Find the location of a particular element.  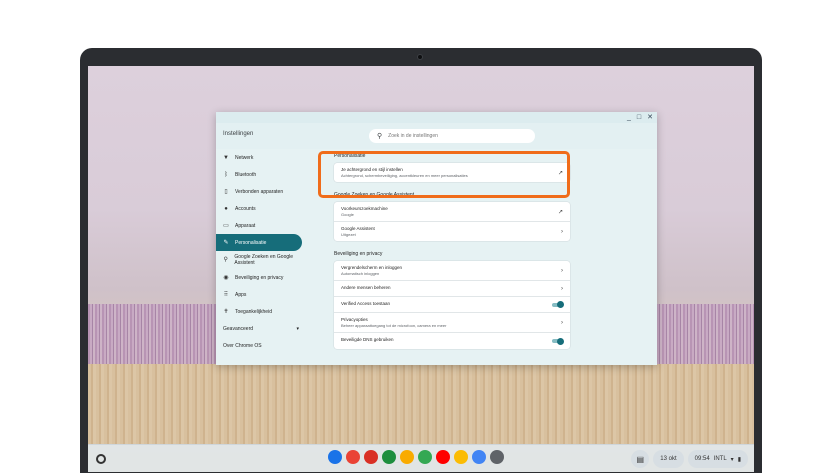

section-title: Beveiliging en privacy is located at coordinates (358, 254).